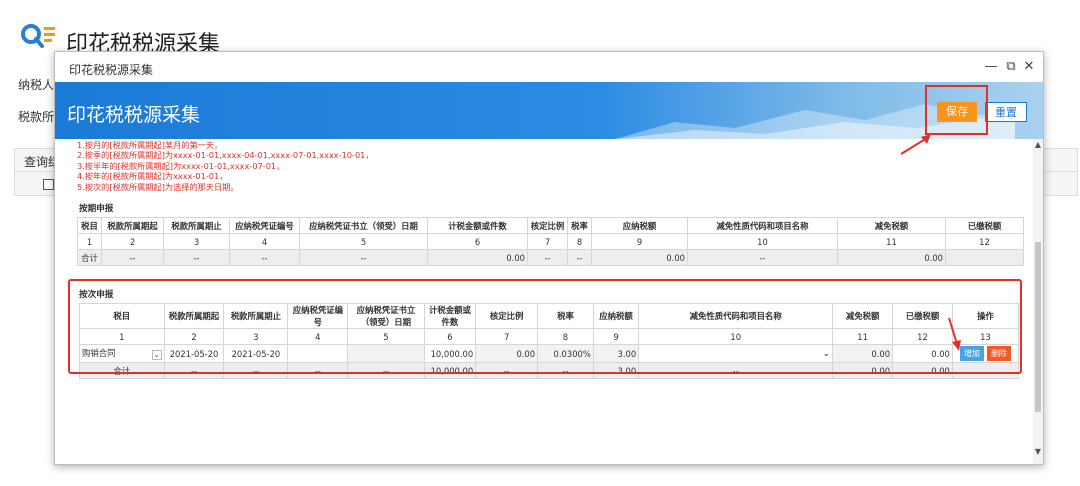 This screenshot has height=486, width=1080. I want to click on note-line: 5.按次的[税款所属期起]为选择的那天日期。, so click(158, 186).